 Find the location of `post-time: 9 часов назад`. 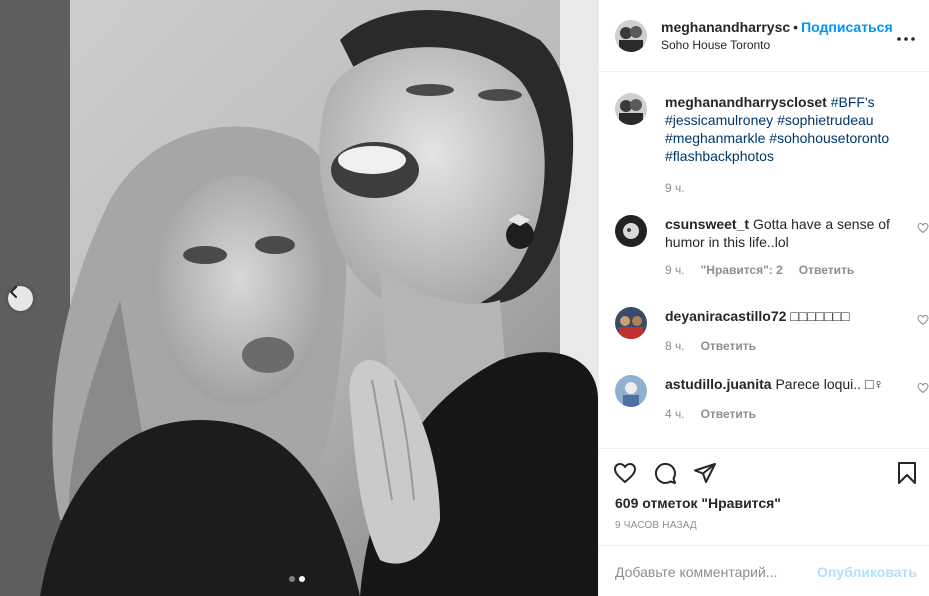

post-time: 9 часов назад is located at coordinates (656, 525).